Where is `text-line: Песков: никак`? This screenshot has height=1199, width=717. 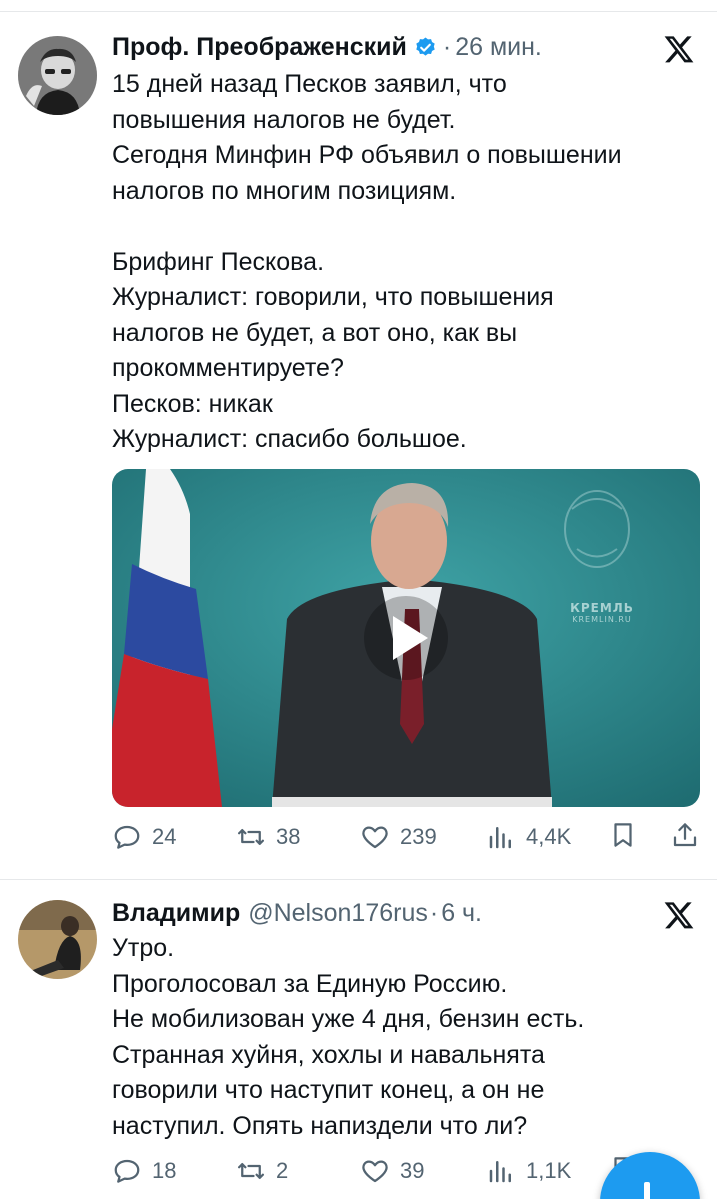
text-line: Песков: никак is located at coordinates (192, 403).